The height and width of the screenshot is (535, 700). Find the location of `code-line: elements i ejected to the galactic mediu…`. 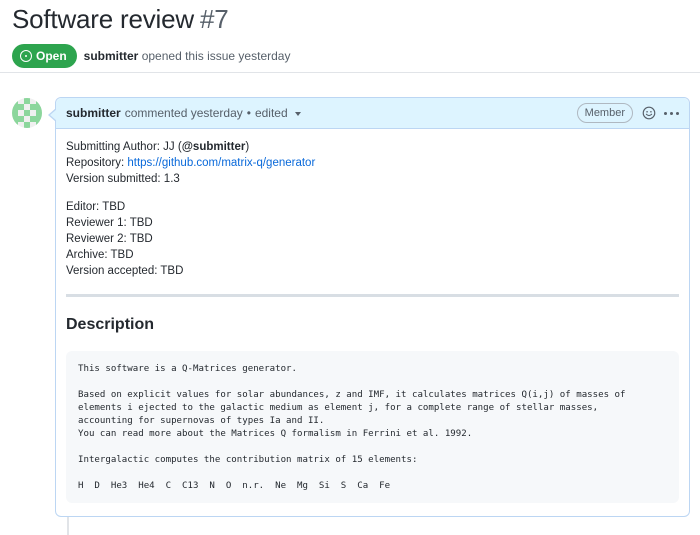

code-line: elements i ejected to the galactic mediu… is located at coordinates (338, 408).